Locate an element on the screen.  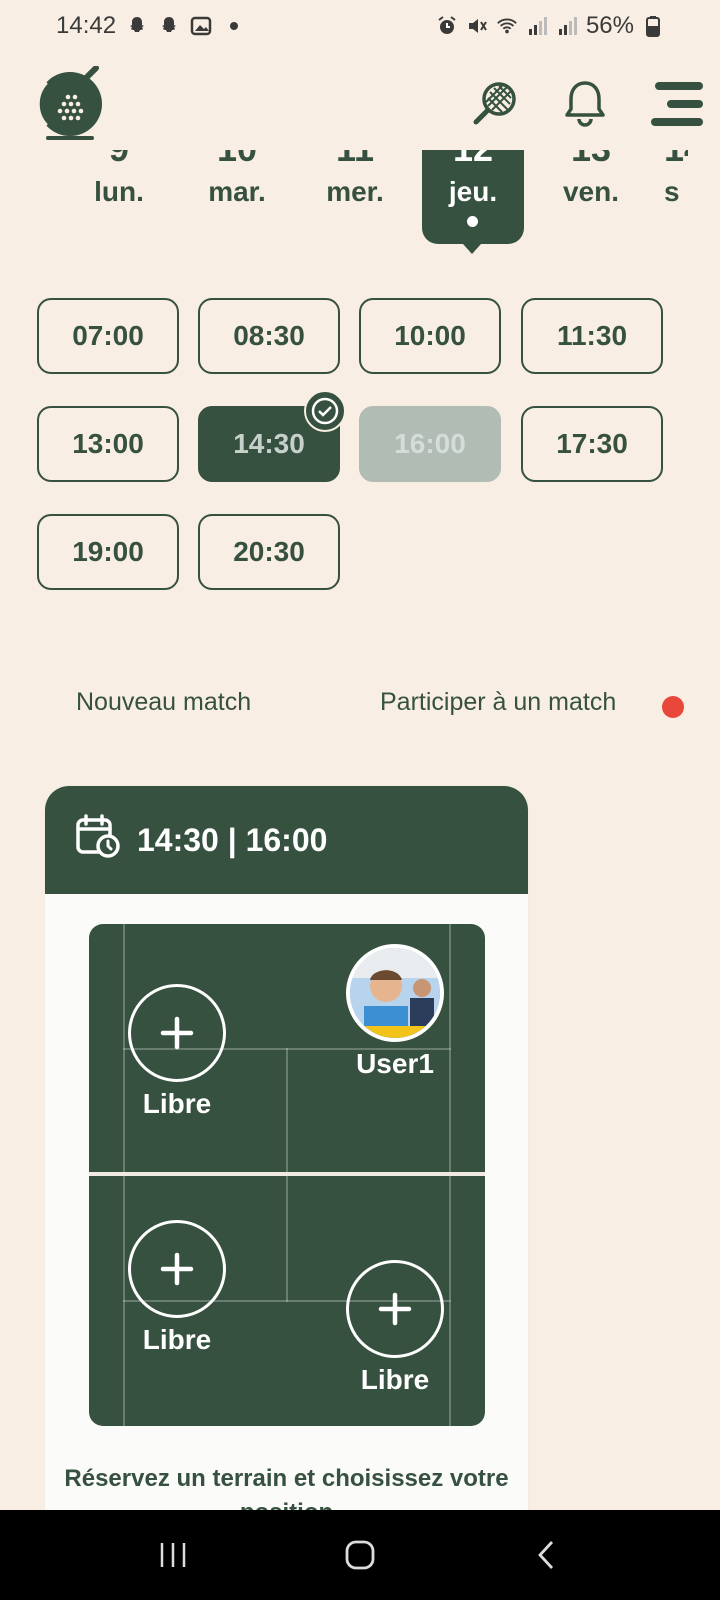
day-number: 14 is located at coordinates (673, 160).